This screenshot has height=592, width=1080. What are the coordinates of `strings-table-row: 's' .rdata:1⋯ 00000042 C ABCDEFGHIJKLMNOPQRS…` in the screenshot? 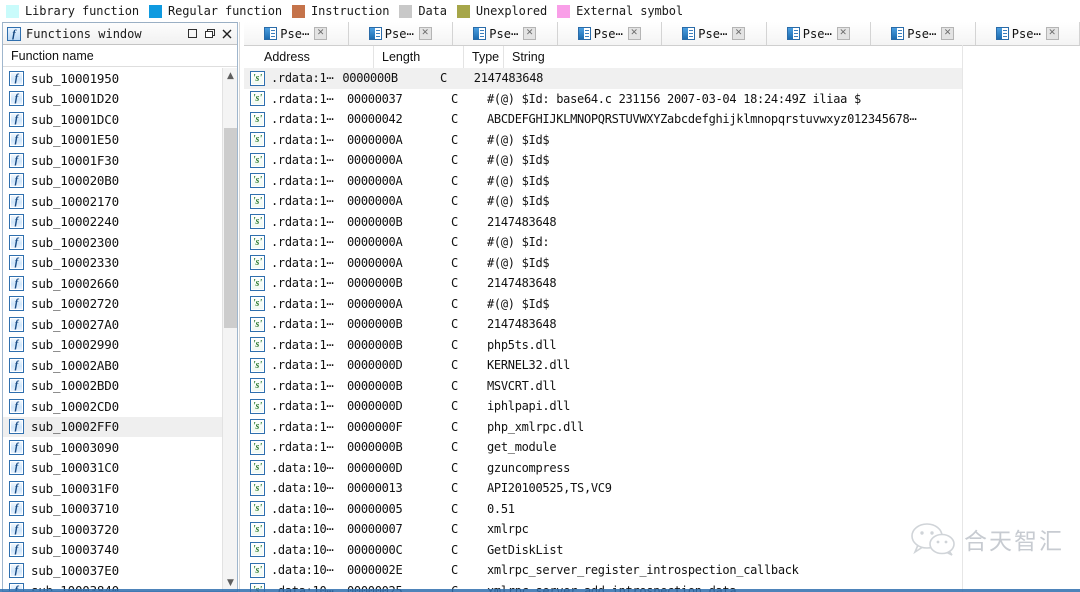 It's located at (662, 119).